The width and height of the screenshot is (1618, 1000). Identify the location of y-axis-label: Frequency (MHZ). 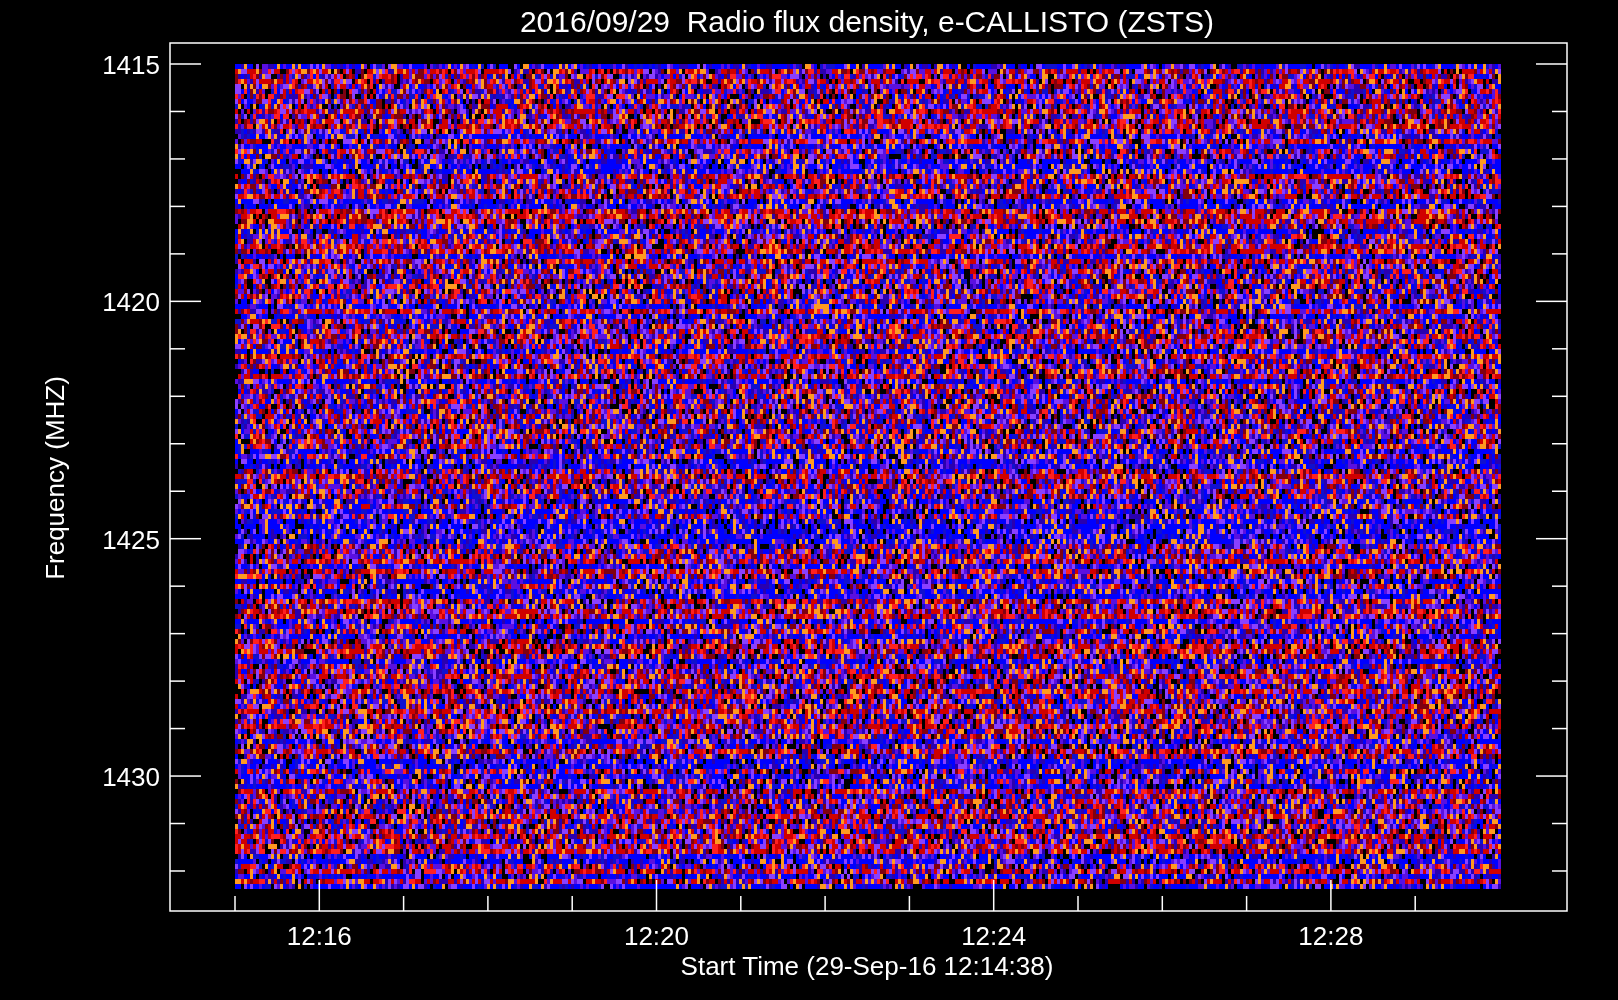
(55, 478).